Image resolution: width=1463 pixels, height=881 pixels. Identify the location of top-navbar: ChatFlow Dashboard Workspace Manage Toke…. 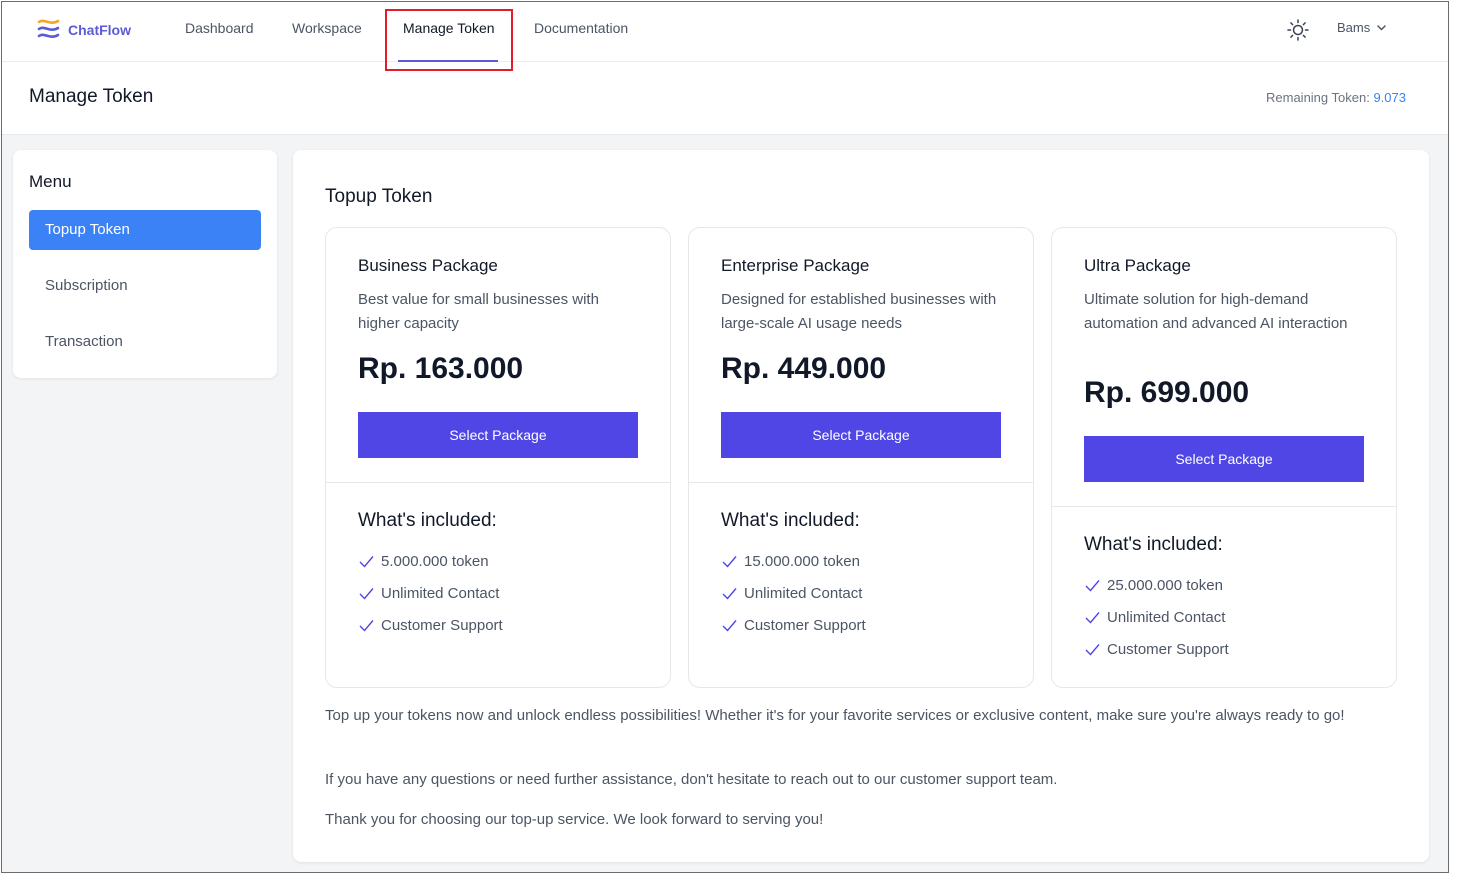
(725, 32).